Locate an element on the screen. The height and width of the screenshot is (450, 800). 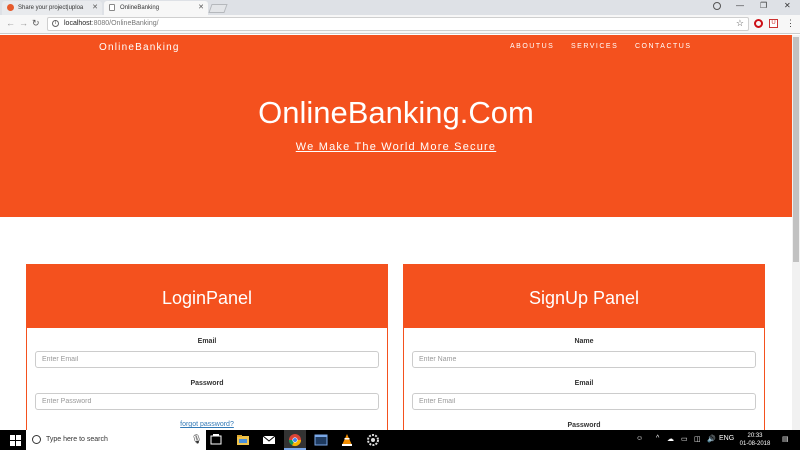
taskbar-clock: 20:33 01-08-2018 is located at coordinates (755, 440).